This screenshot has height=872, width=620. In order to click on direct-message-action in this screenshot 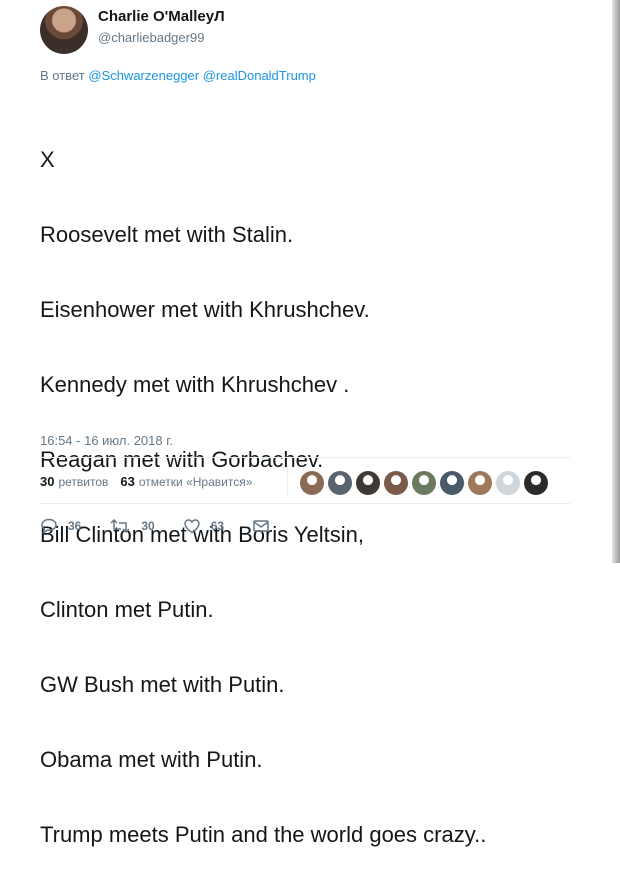, I will do `click(266, 526)`.